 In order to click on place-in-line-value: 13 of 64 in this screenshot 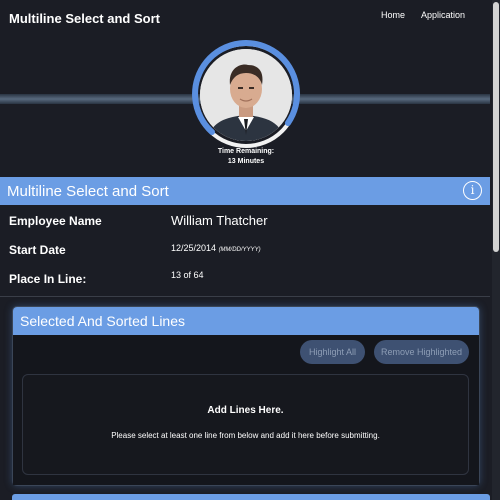, I will do `click(187, 275)`.